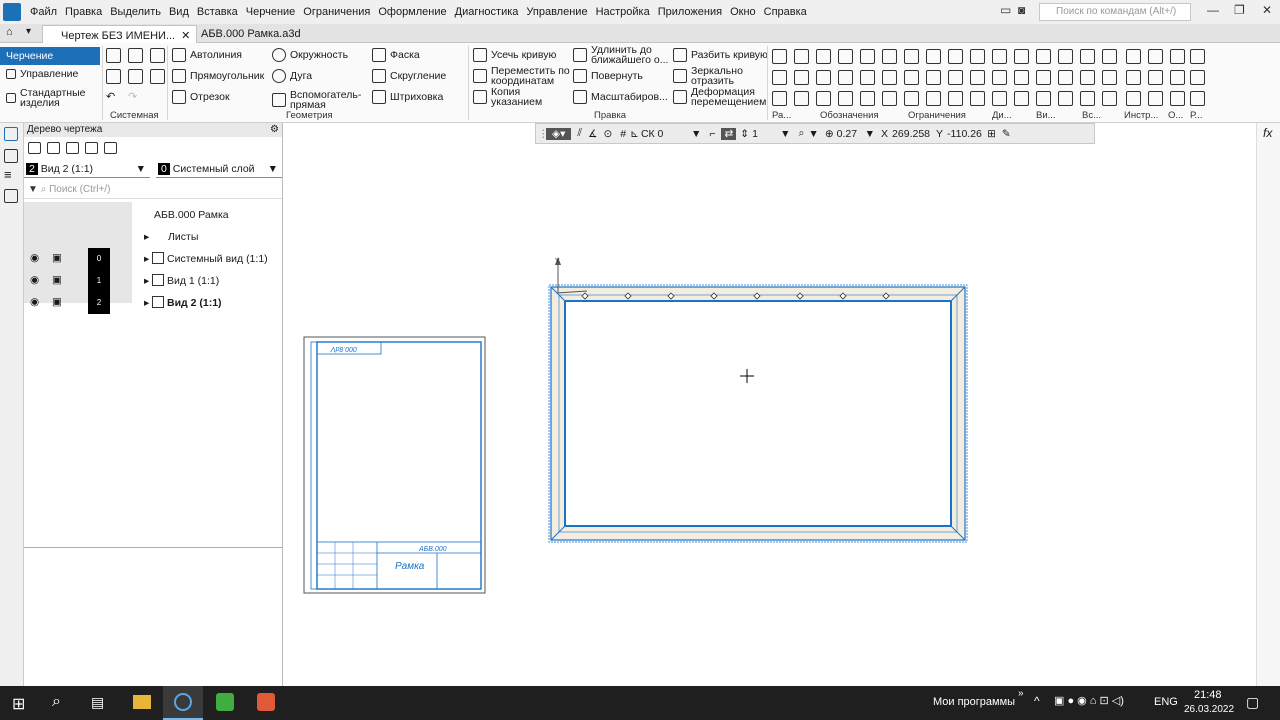 This screenshot has width=1280, height=720. I want to click on y-coordinate: -110.26, so click(967, 134).